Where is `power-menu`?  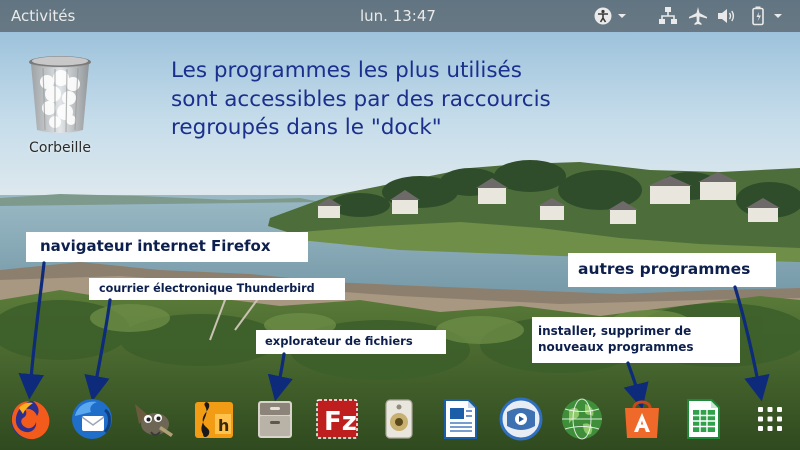 power-menu is located at coordinates (768, 16).